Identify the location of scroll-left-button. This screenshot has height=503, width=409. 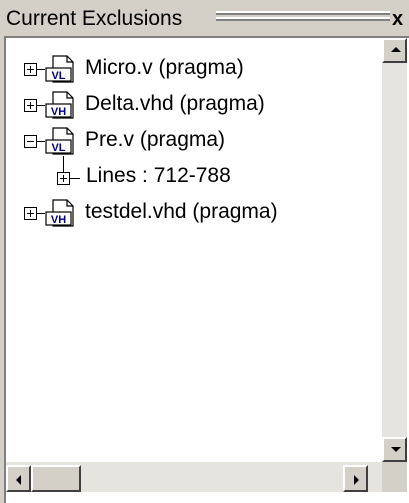
(18, 478).